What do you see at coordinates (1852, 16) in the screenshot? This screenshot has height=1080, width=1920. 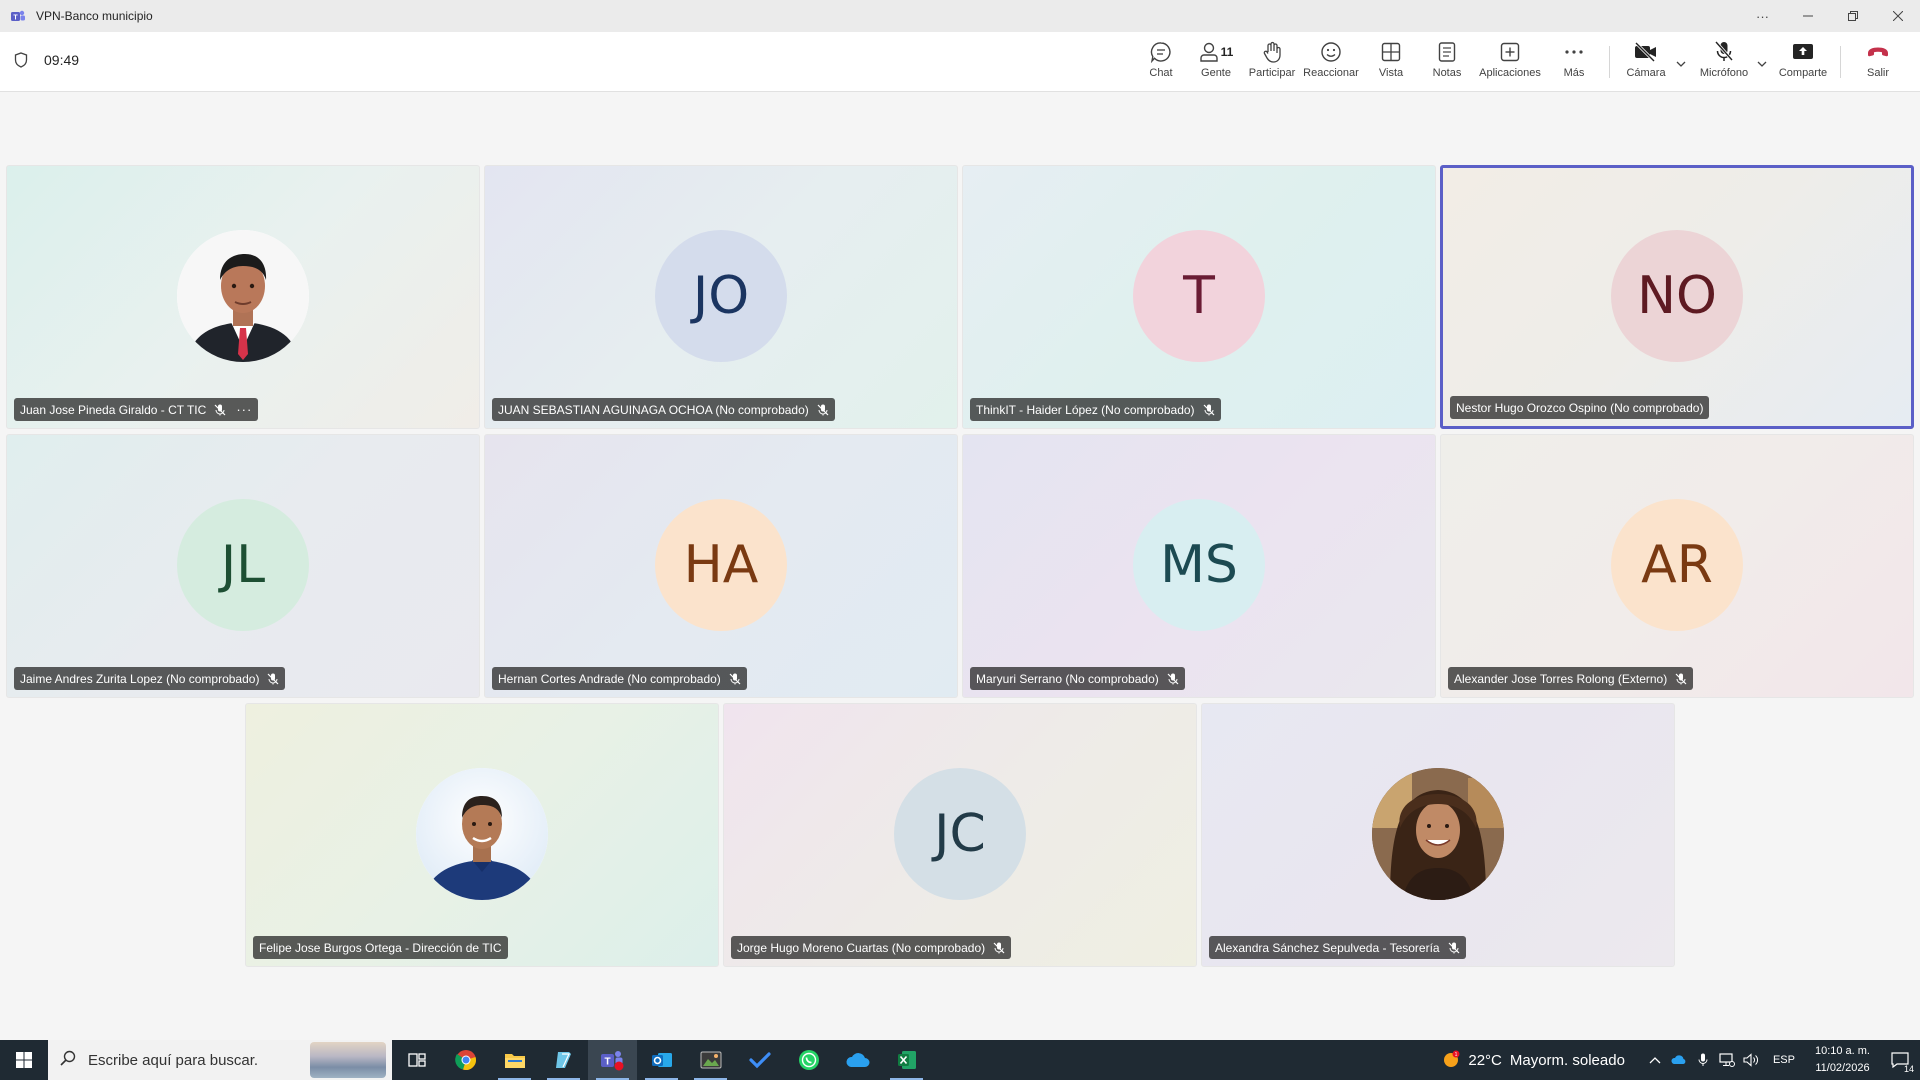 I see `restore-button` at bounding box center [1852, 16].